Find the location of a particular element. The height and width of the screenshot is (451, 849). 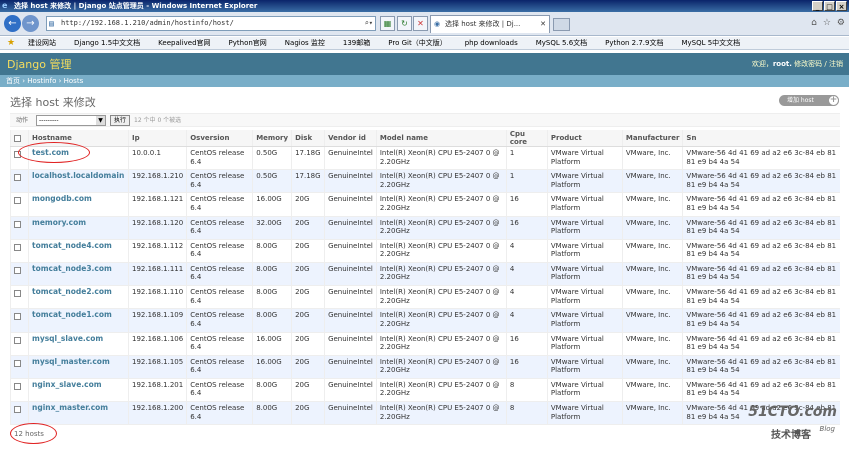

column-header: Vendor id is located at coordinates (350, 138).